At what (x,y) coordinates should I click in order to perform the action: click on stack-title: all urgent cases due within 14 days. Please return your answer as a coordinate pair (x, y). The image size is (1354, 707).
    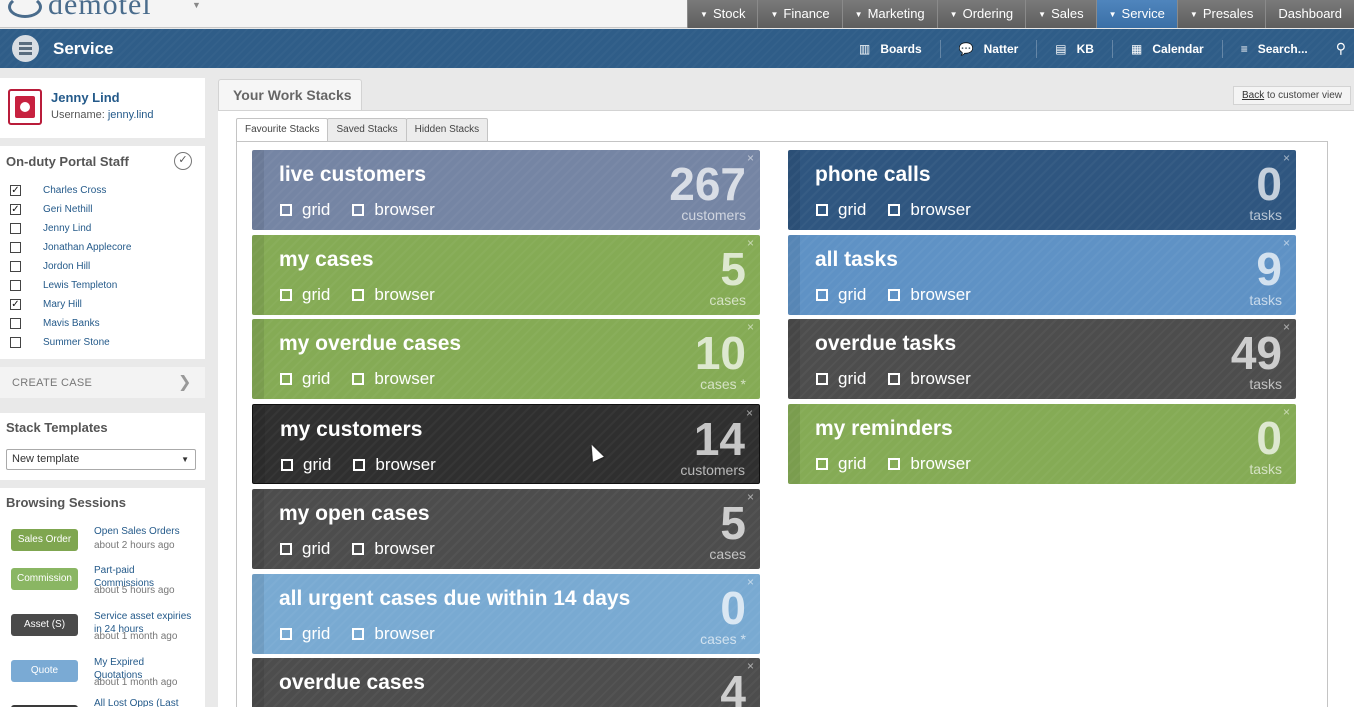
    Looking at the image, I should click on (454, 599).